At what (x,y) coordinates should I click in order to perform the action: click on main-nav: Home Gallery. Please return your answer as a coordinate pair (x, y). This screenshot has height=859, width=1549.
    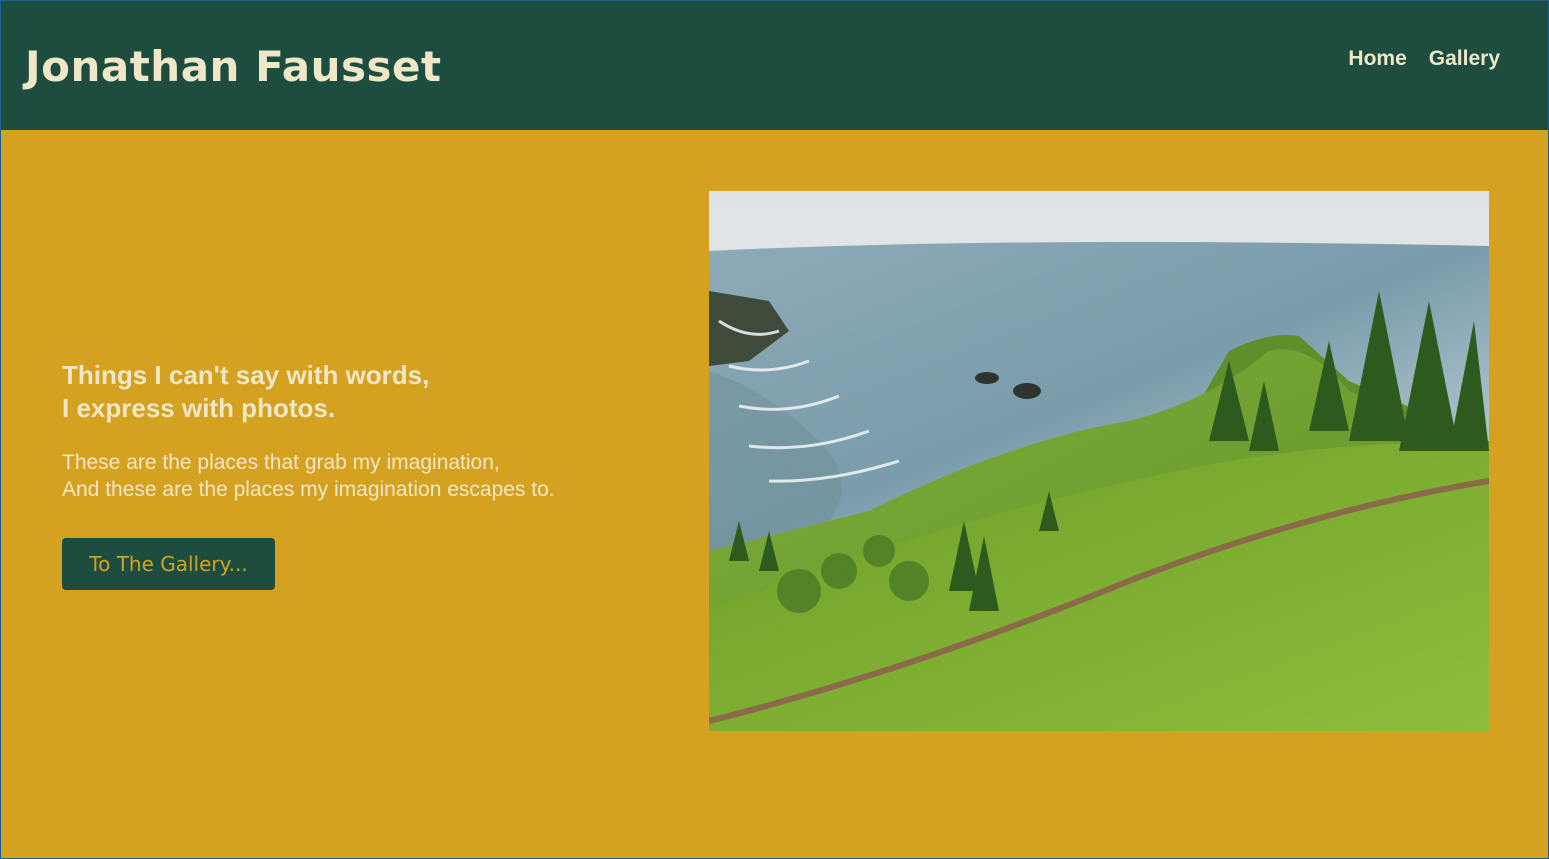
    Looking at the image, I should click on (1424, 59).